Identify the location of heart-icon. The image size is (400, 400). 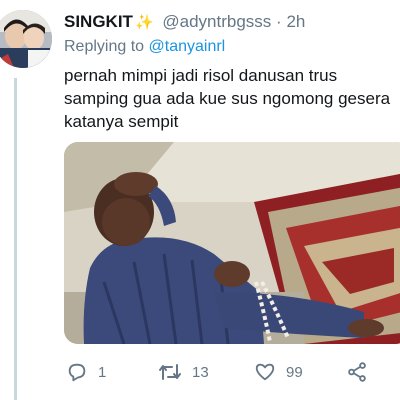
(265, 372).